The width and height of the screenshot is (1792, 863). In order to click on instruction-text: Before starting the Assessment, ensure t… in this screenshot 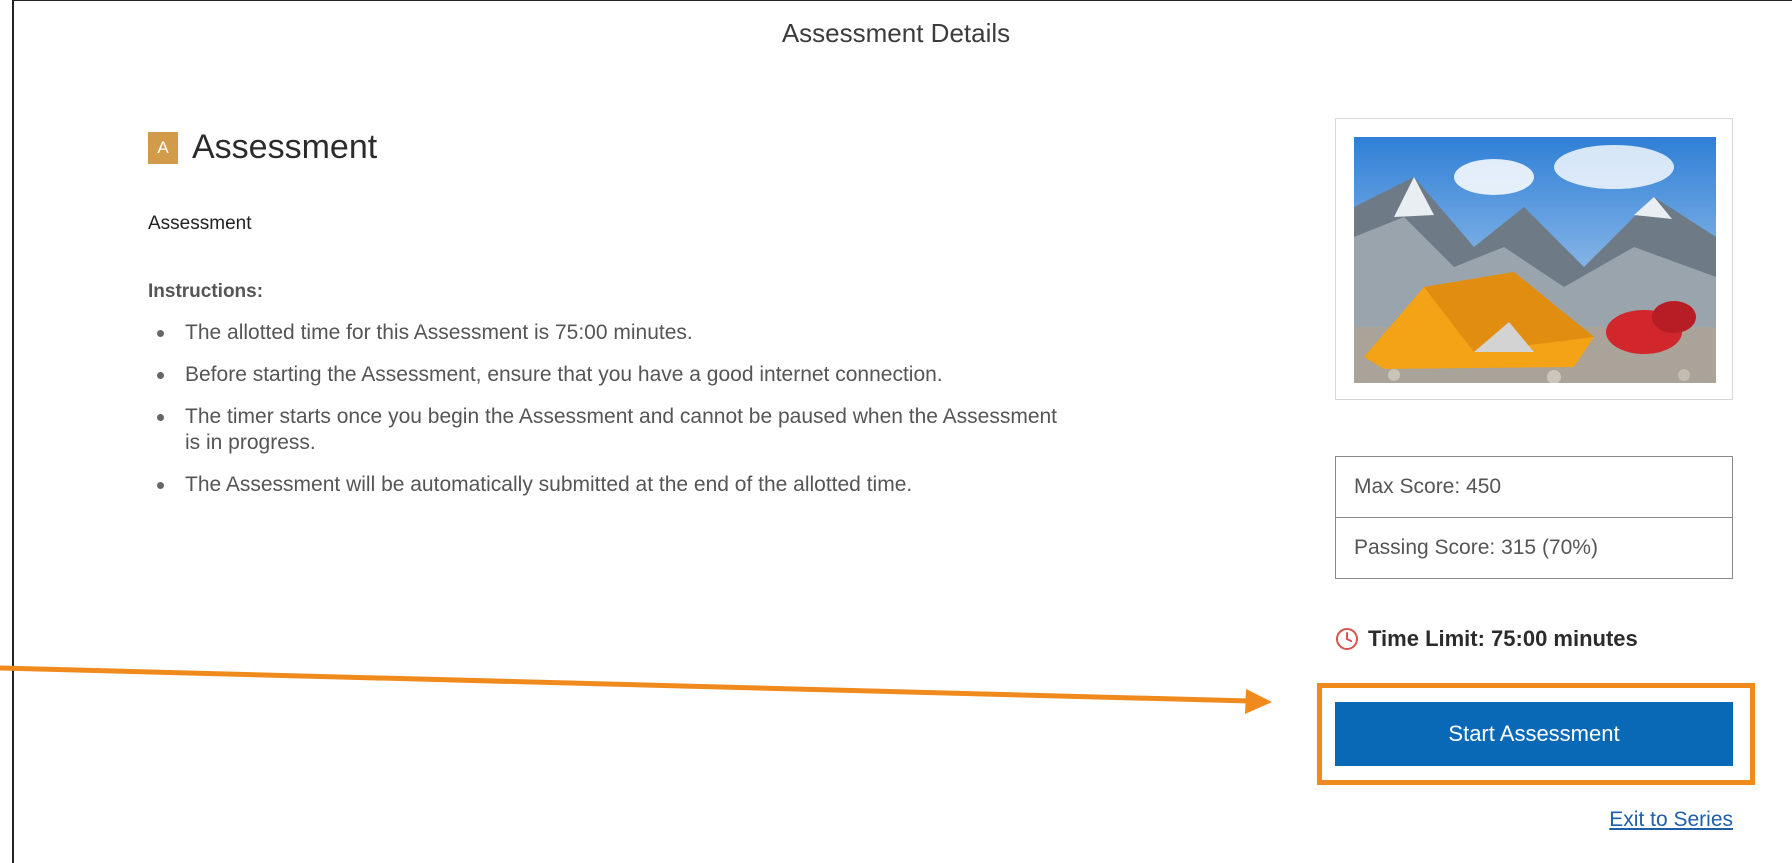, I will do `click(564, 374)`.